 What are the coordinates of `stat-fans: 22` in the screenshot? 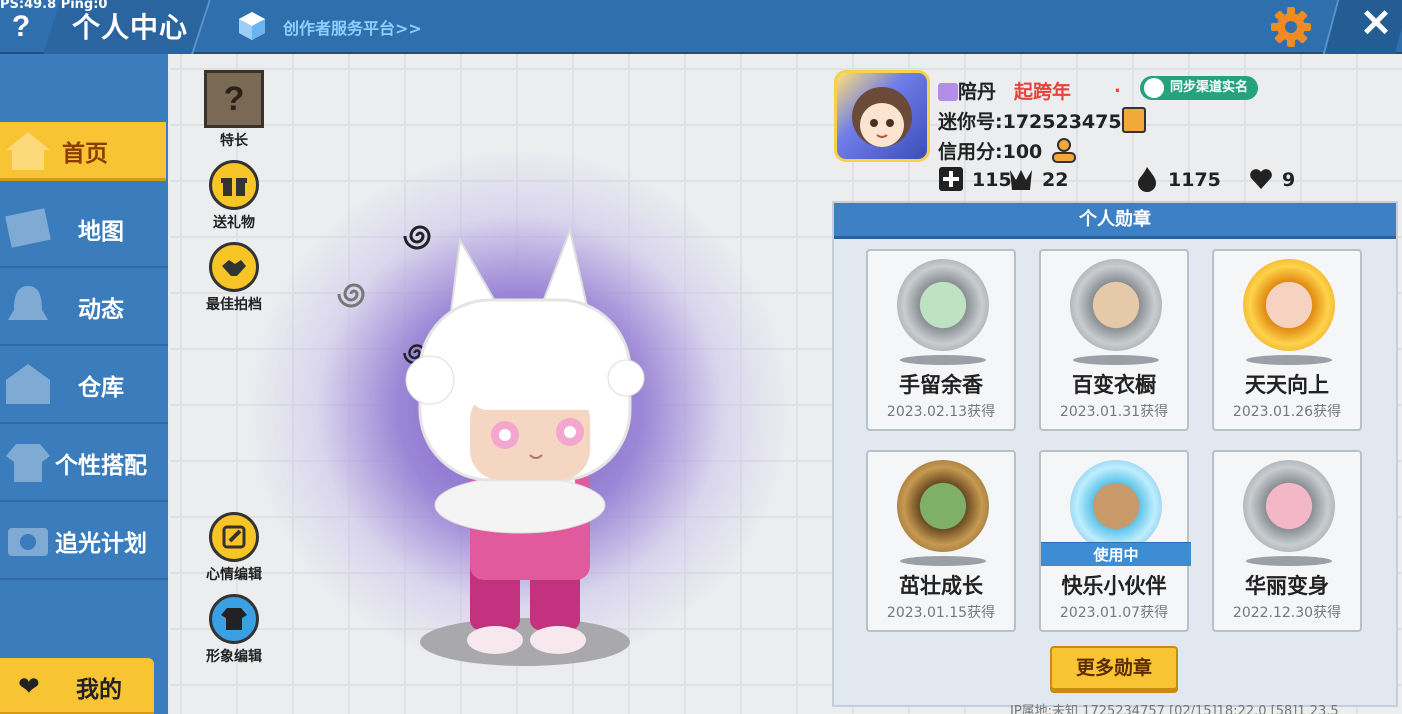 It's located at (1038, 179).